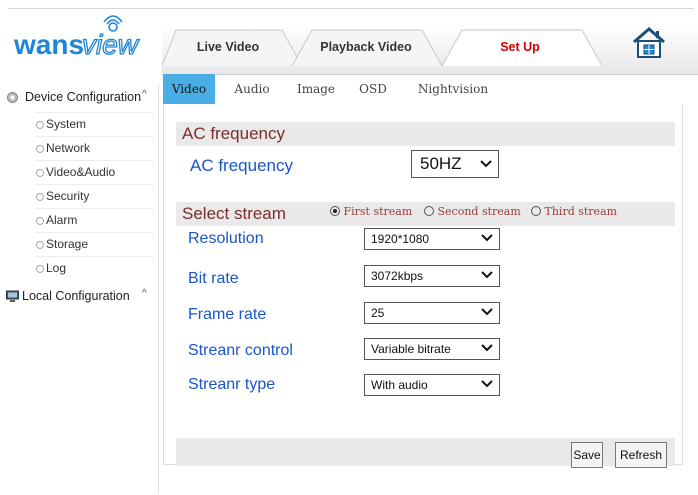  What do you see at coordinates (316, 89) in the screenshot?
I see `subtab-image: Image` at bounding box center [316, 89].